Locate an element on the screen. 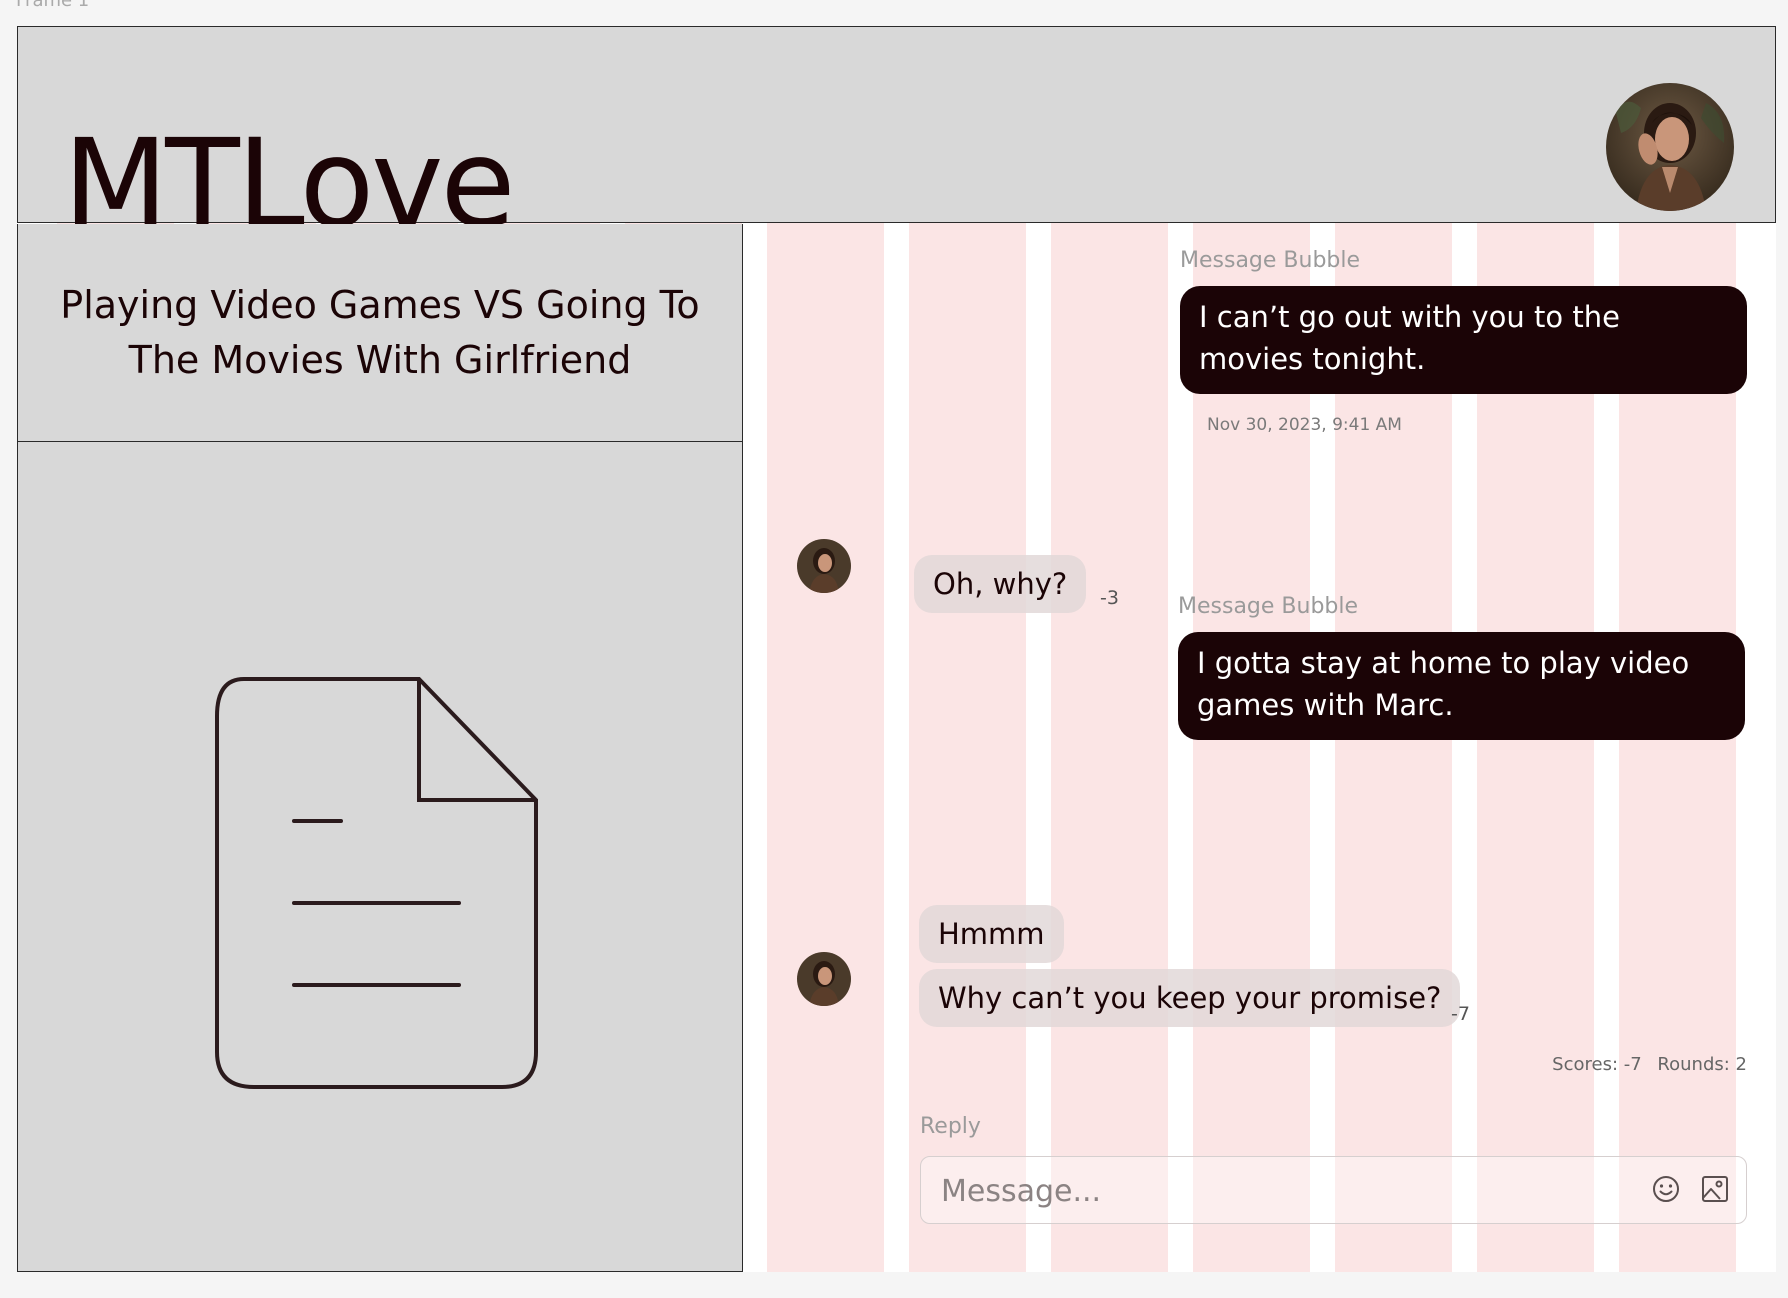 The width and height of the screenshot is (1788, 1298). incoming-message: Hmmm is located at coordinates (991, 934).